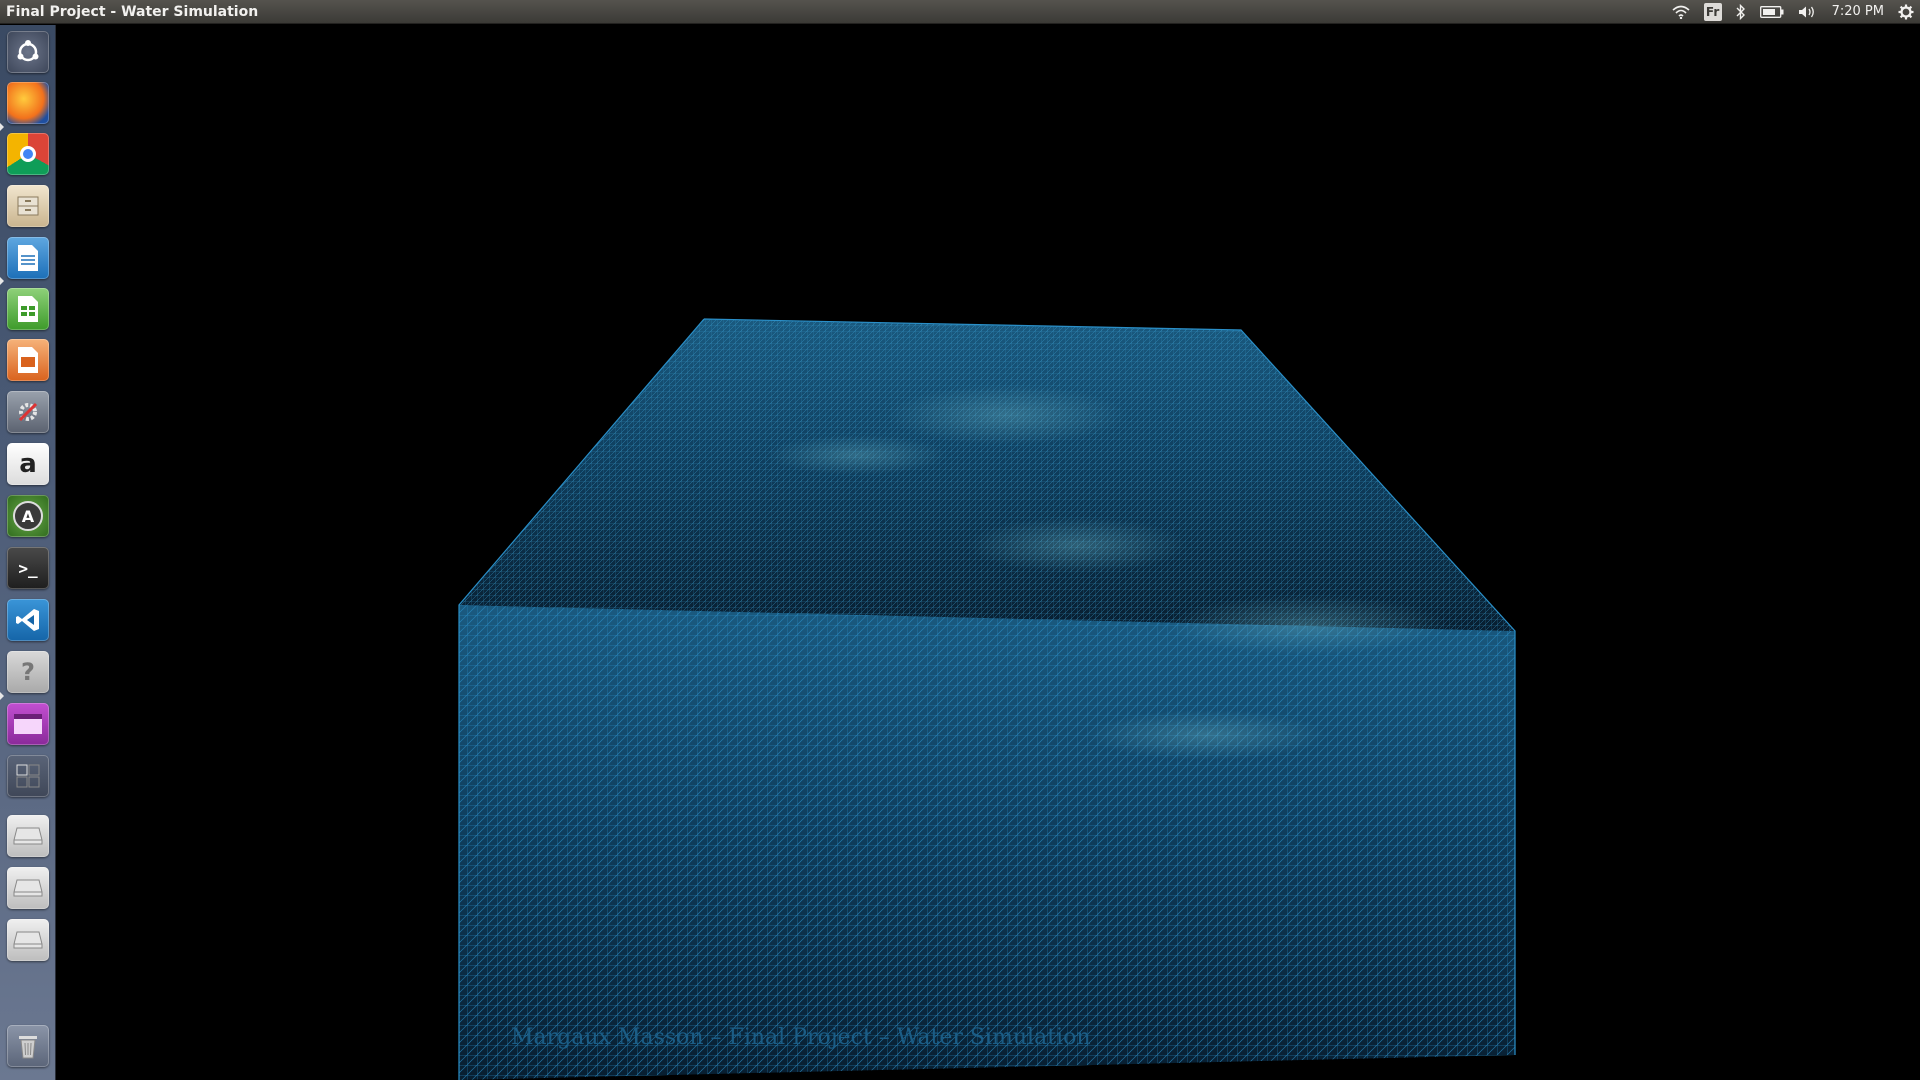 The height and width of the screenshot is (1080, 1920). Describe the element at coordinates (1741, 12) in the screenshot. I see `bluetooth-icon` at that location.